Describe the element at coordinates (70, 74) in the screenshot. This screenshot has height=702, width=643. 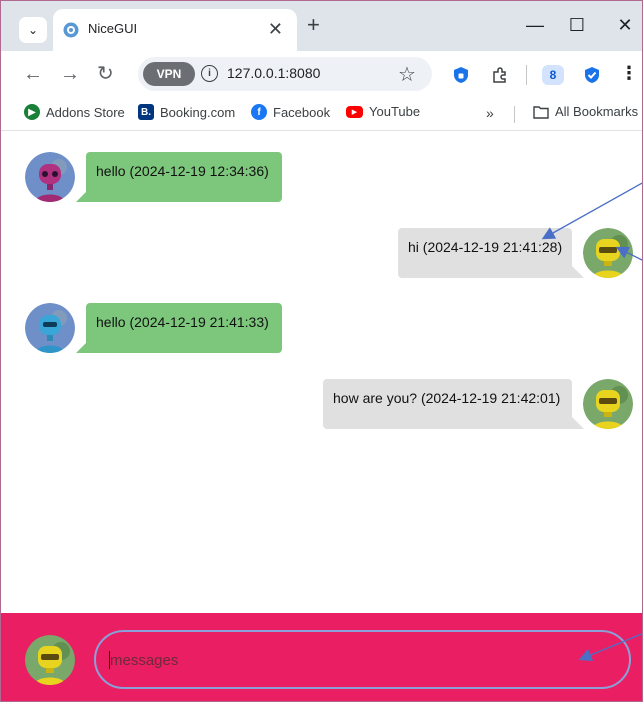
I see `forward-arrow-icon: →` at that location.